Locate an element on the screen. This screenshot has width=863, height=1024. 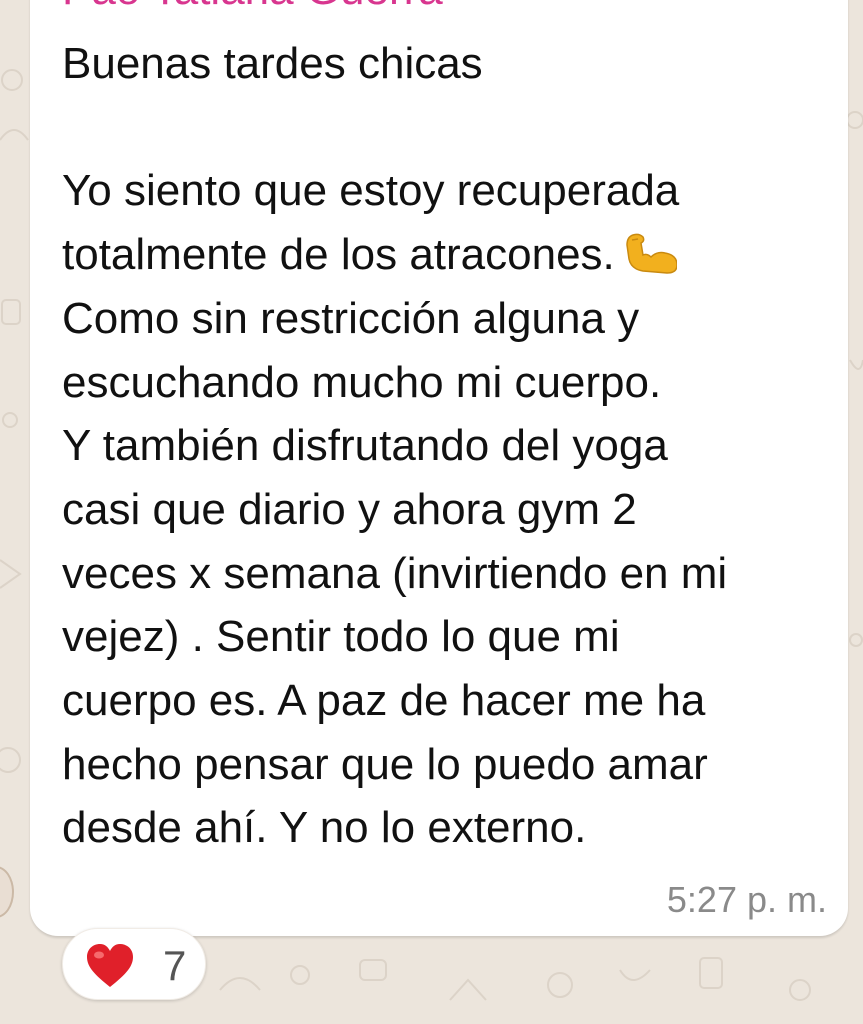
message-line: escuchando mucho mi cuerpo. is located at coordinates (362, 382).